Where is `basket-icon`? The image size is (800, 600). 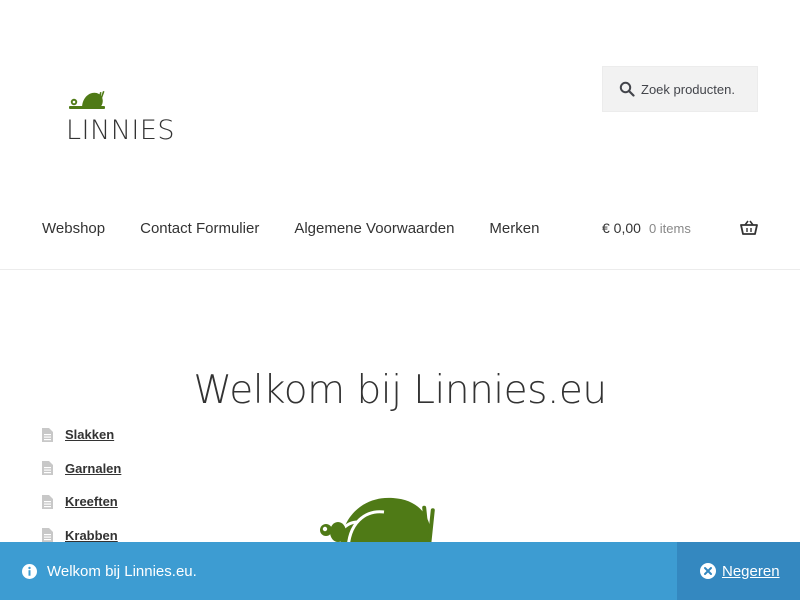 basket-icon is located at coordinates (749, 227).